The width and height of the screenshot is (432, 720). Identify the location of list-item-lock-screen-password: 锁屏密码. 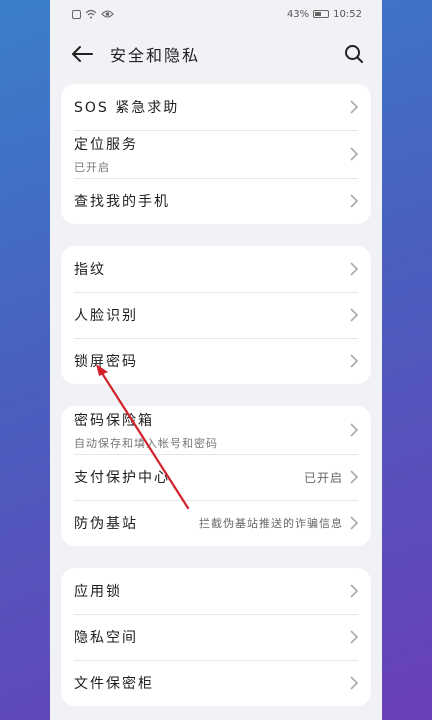
(216, 361).